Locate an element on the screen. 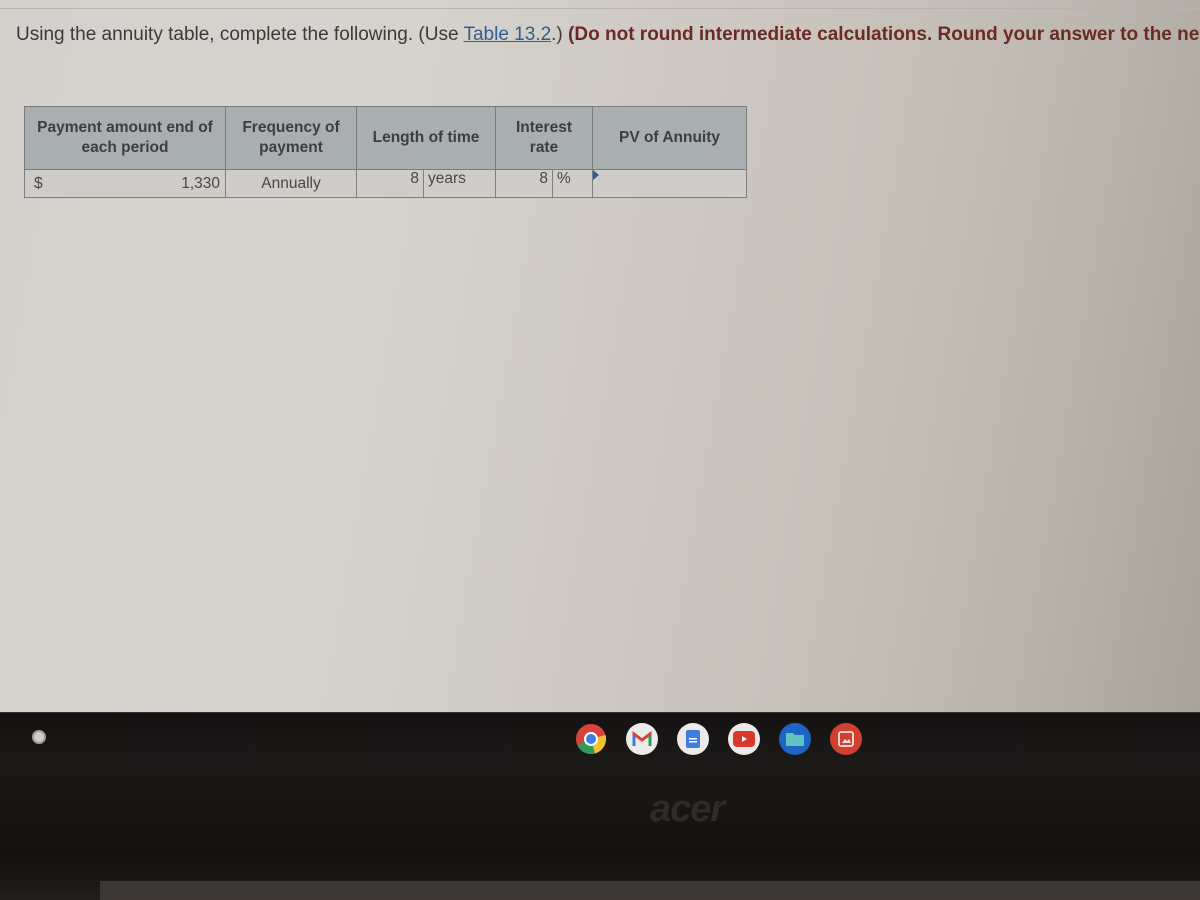  pv-cell is located at coordinates (669, 183).